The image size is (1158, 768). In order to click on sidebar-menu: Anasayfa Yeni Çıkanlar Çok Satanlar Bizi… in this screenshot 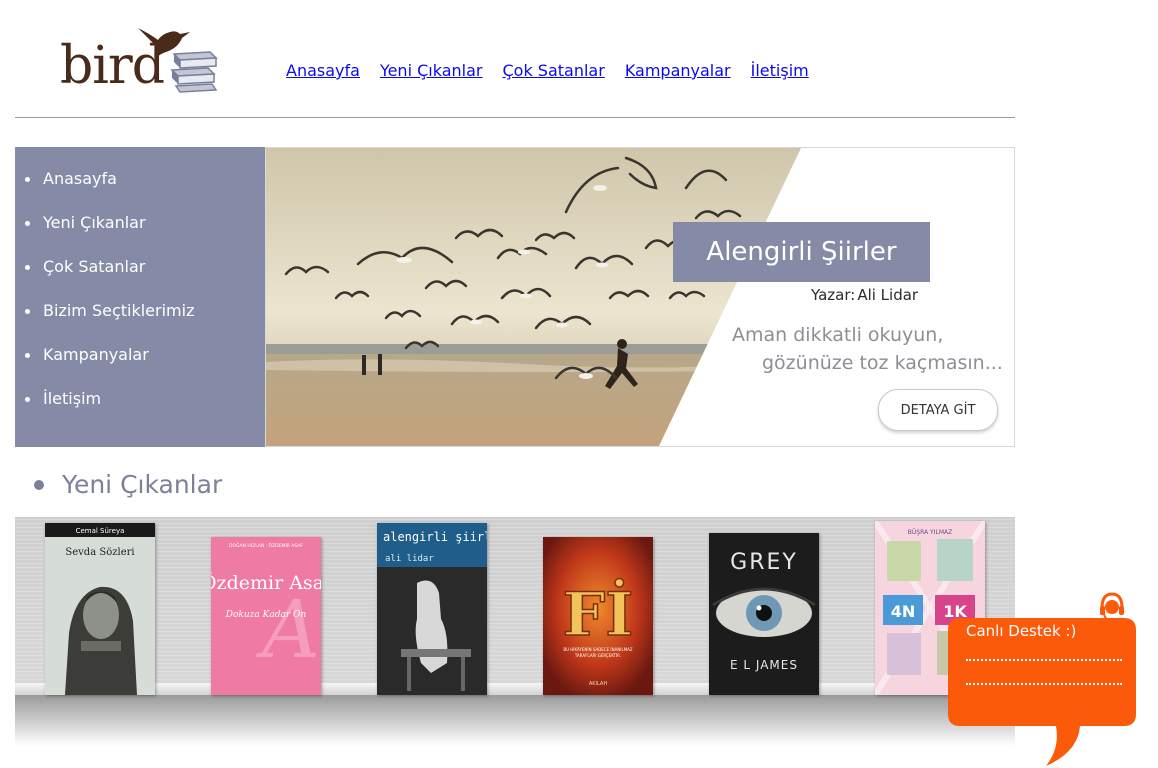, I will do `click(140, 289)`.